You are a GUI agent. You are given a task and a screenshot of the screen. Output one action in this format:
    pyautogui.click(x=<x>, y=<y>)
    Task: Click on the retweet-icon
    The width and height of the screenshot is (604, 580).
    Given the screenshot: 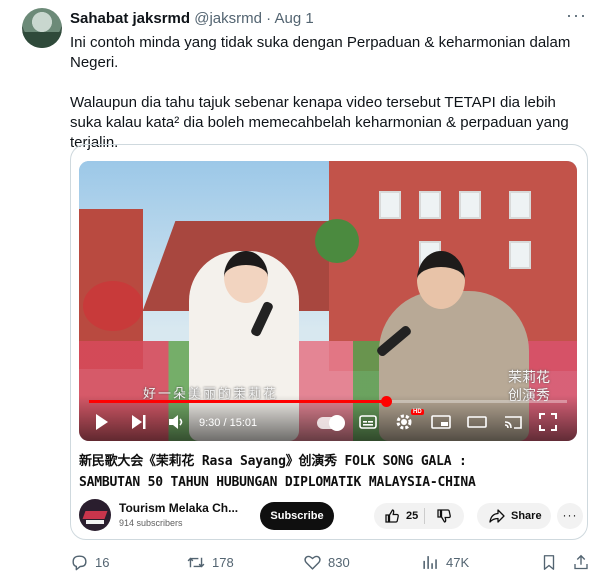 What is the action you would take?
    pyautogui.click(x=196, y=562)
    